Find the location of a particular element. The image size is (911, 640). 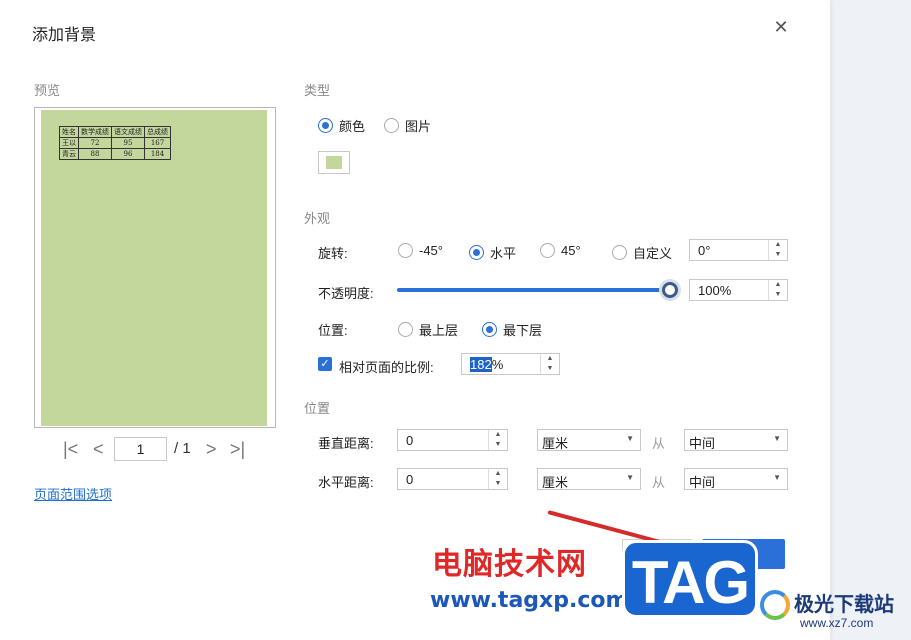

table-row: 王以 72 95 167 is located at coordinates (115, 143).